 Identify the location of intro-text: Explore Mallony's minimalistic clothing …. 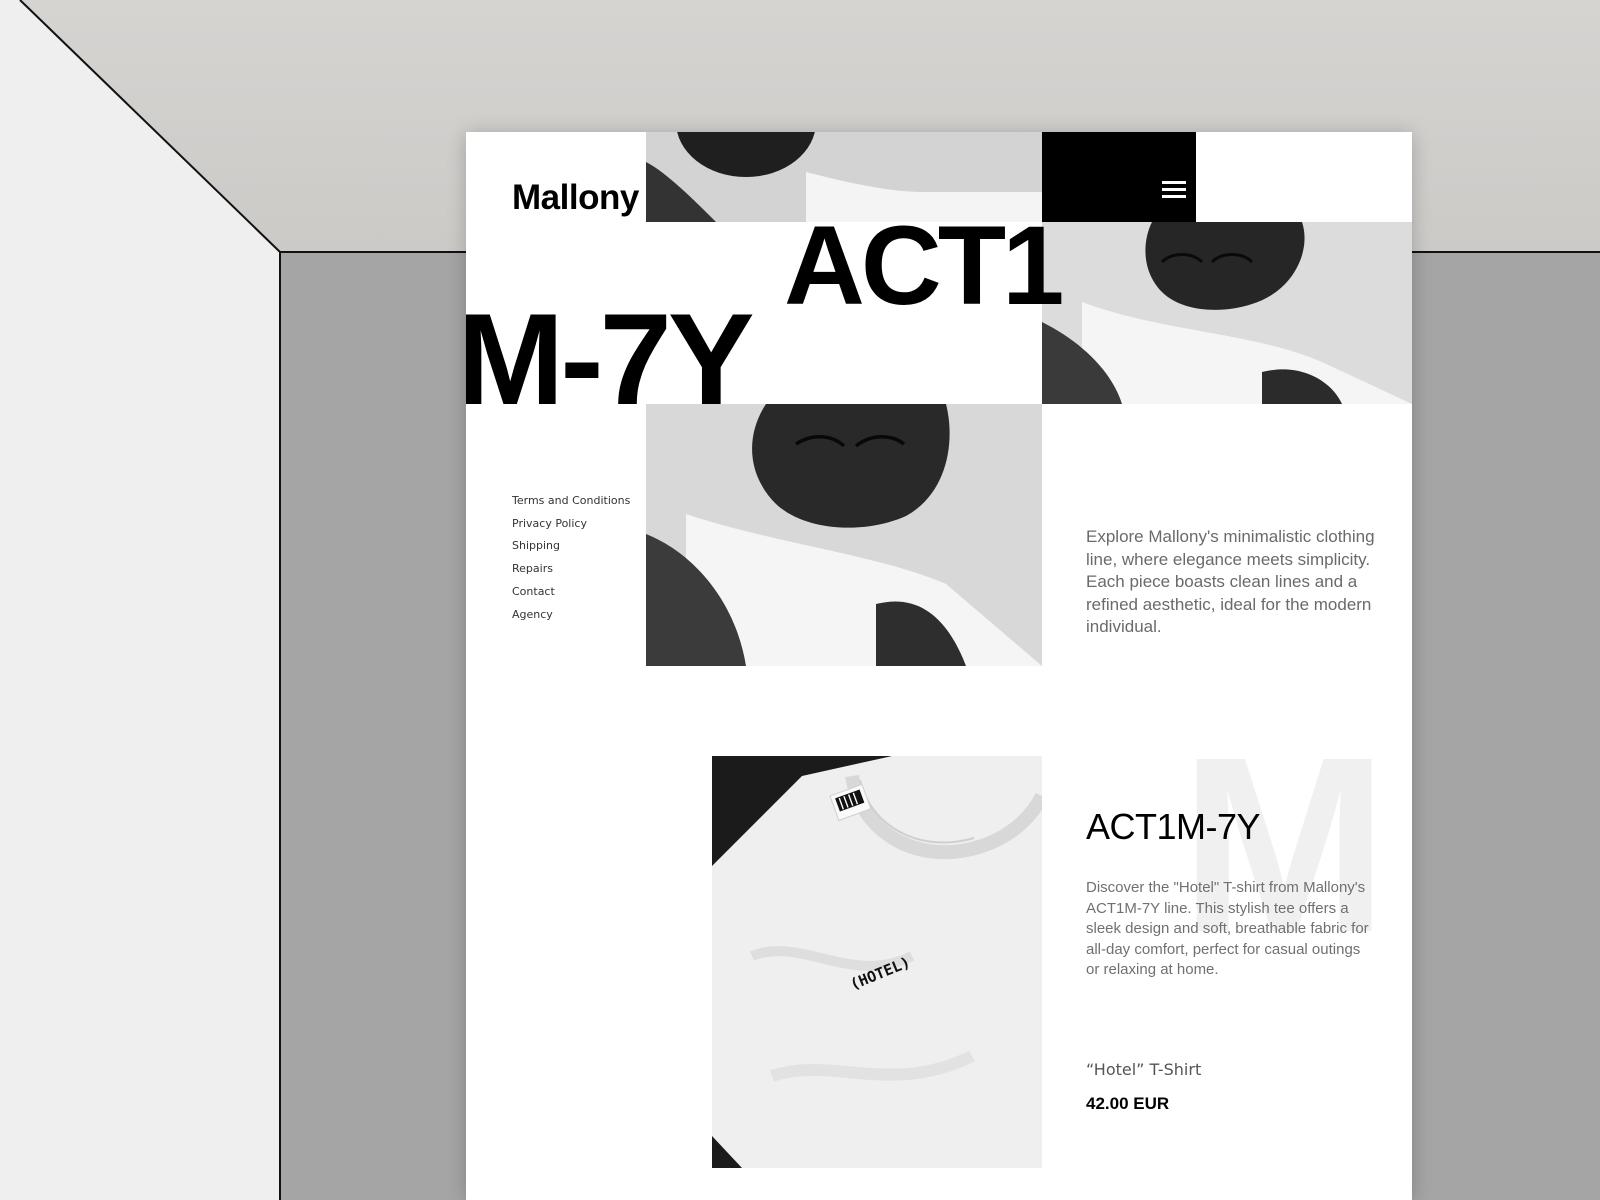
(1230, 582).